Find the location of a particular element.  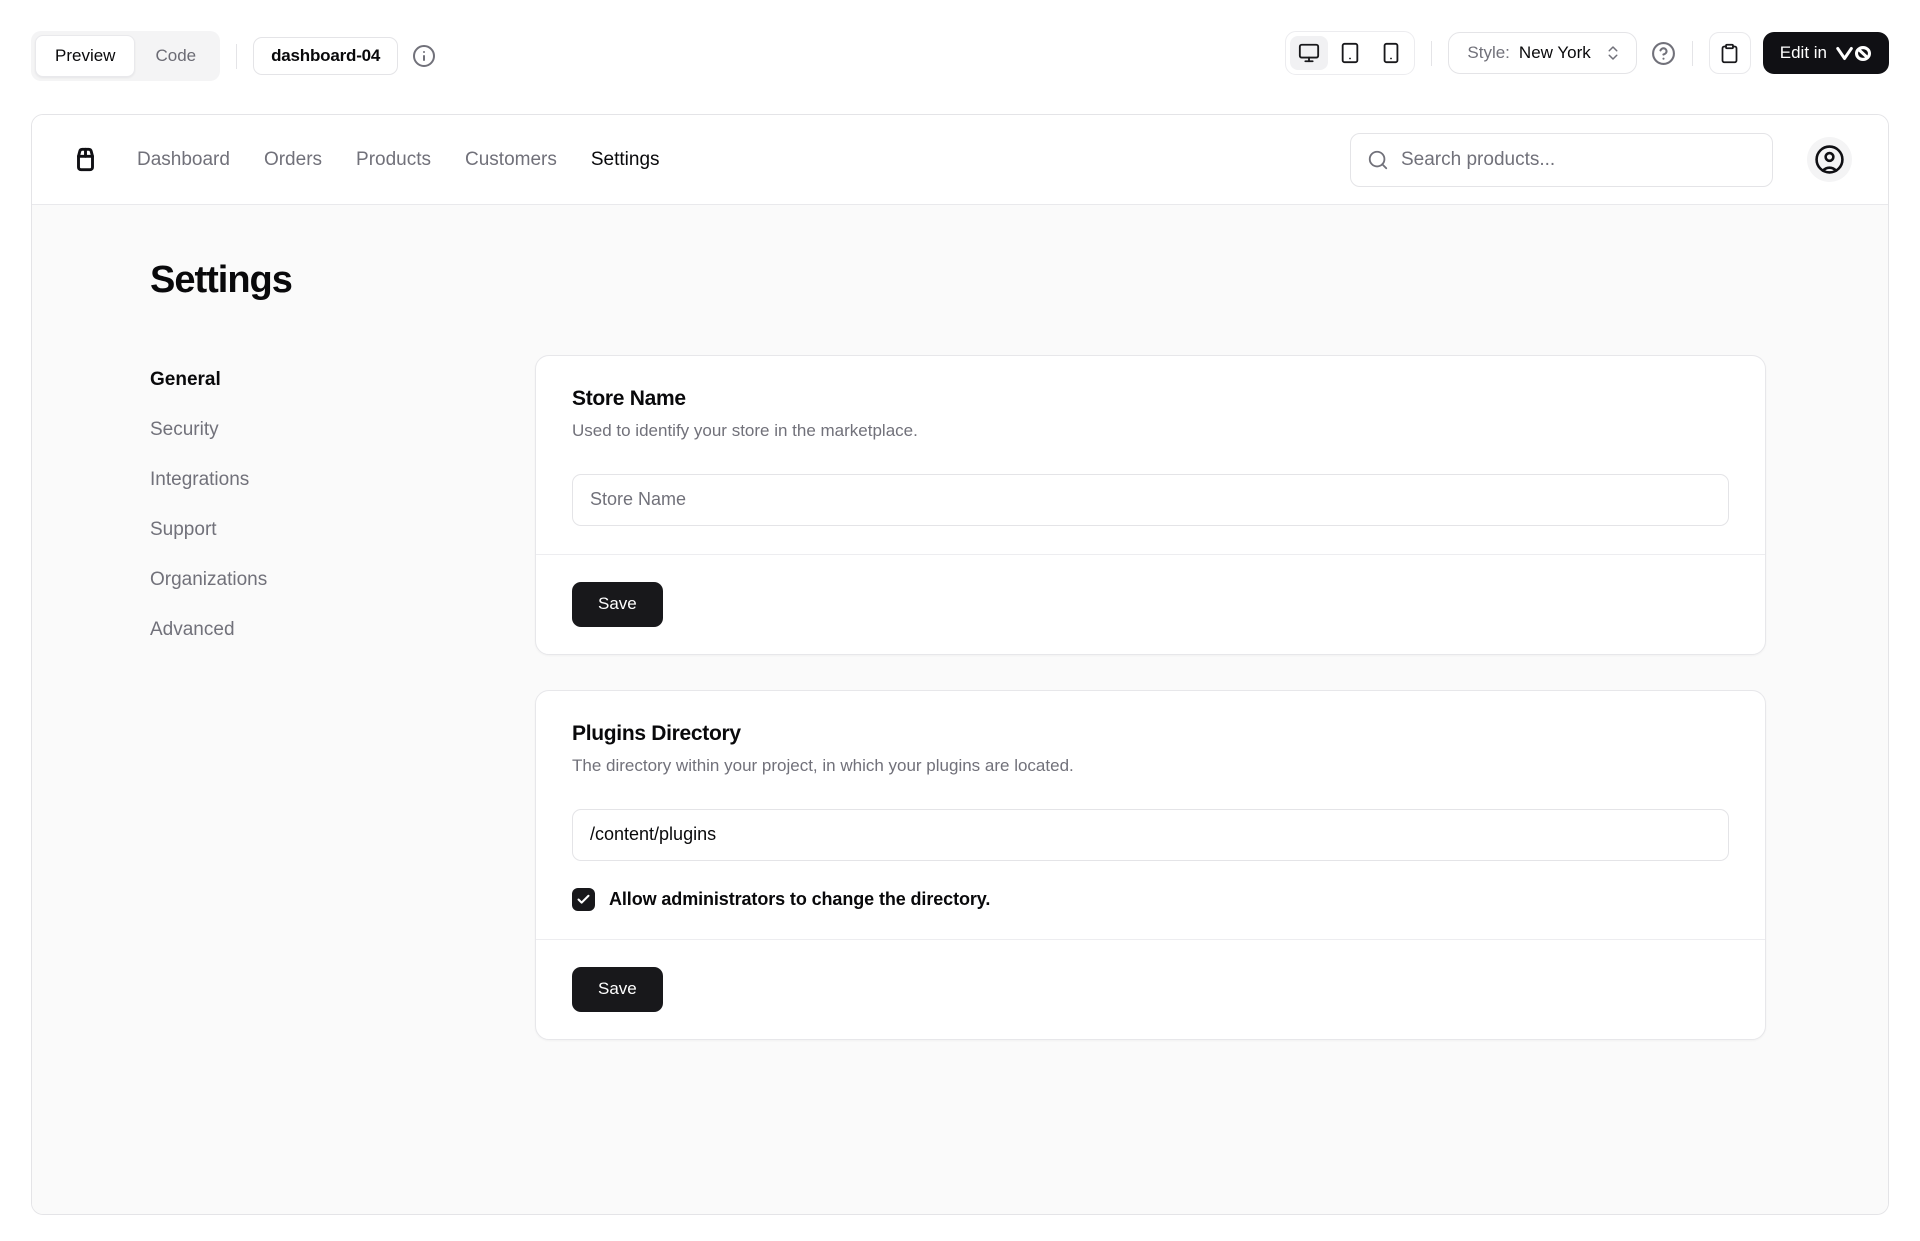

block-name-badge: dashboard-04 is located at coordinates (326, 56).